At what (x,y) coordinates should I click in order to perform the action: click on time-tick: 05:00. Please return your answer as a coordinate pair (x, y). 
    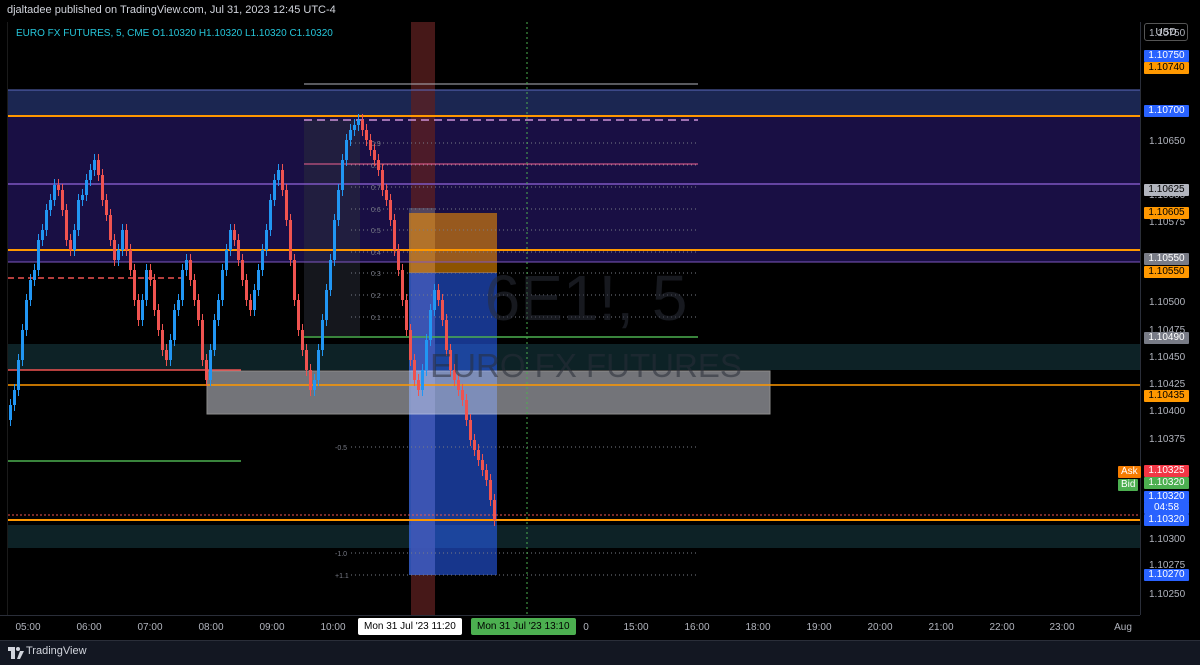
    Looking at the image, I should click on (28, 627).